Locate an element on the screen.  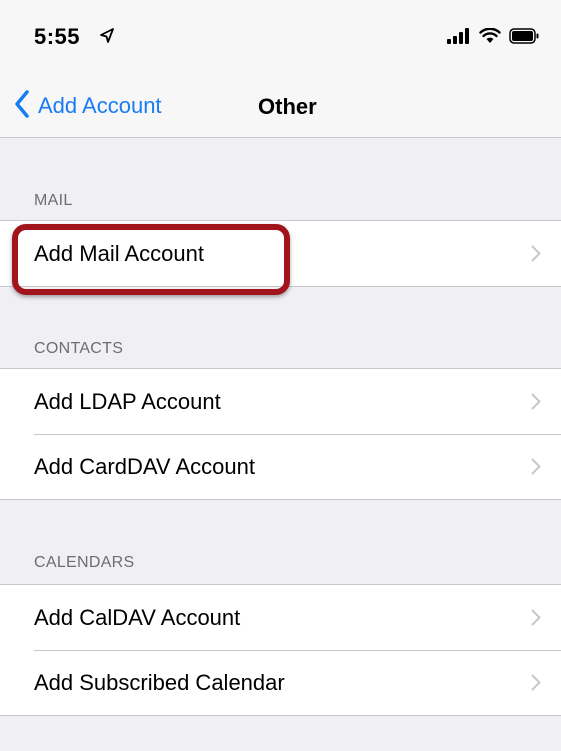
status-bar: 5:55 is located at coordinates (280, 39).